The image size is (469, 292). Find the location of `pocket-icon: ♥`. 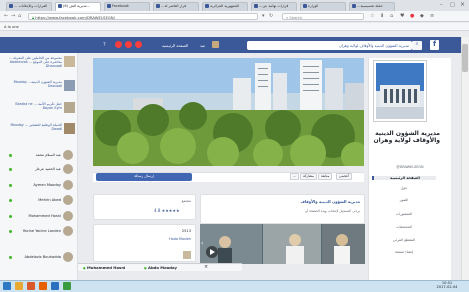

pocket-icon: ♥ is located at coordinates (402, 16).